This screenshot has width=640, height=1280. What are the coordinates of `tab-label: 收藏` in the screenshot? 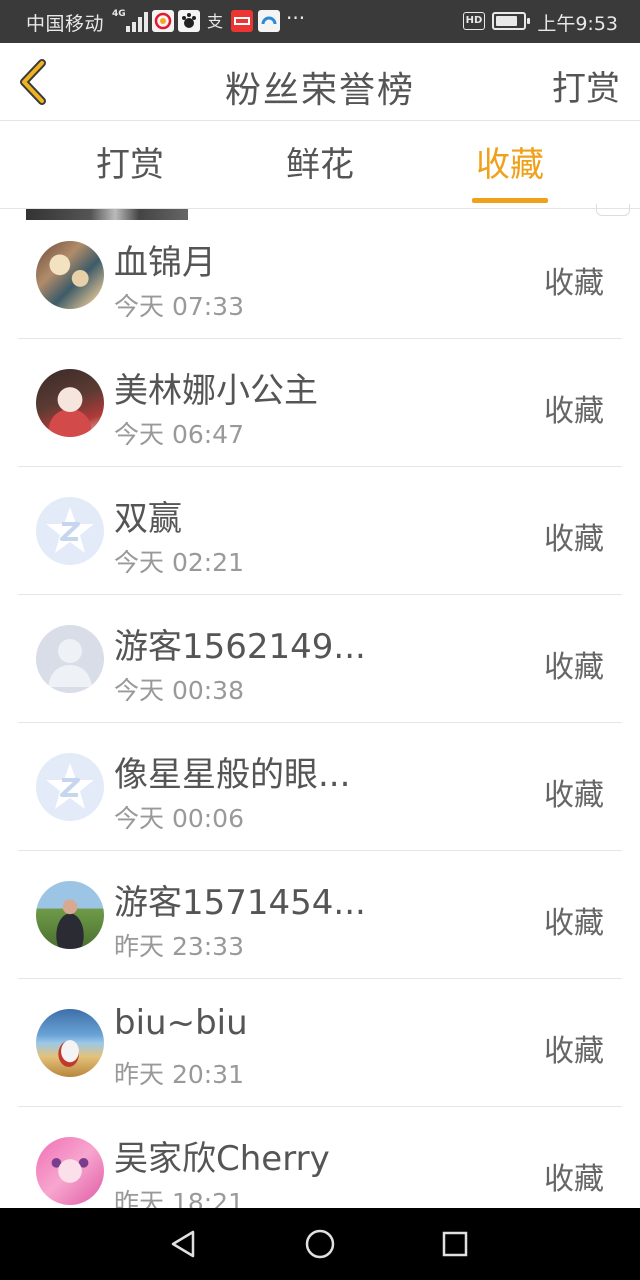 It's located at (510, 165).